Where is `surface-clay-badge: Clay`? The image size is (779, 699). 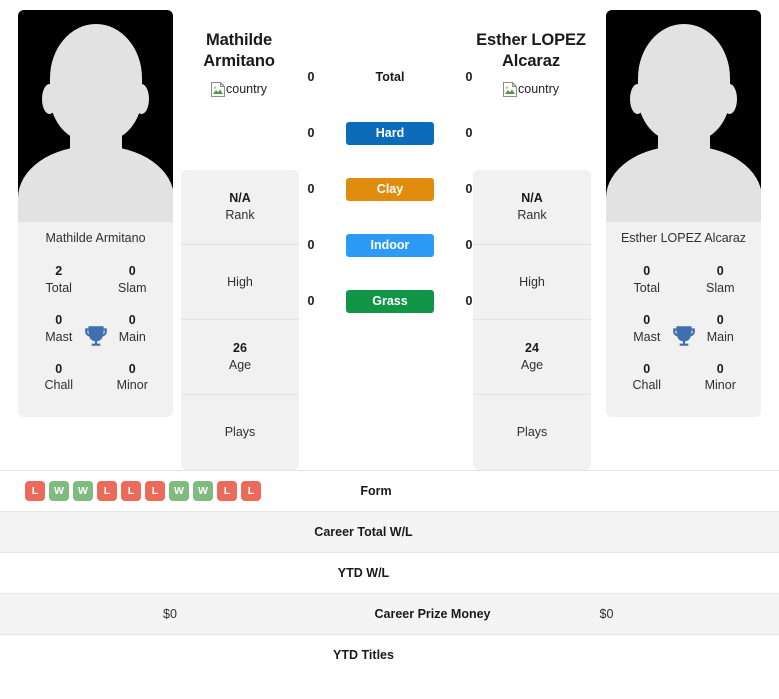 surface-clay-badge: Clay is located at coordinates (390, 189).